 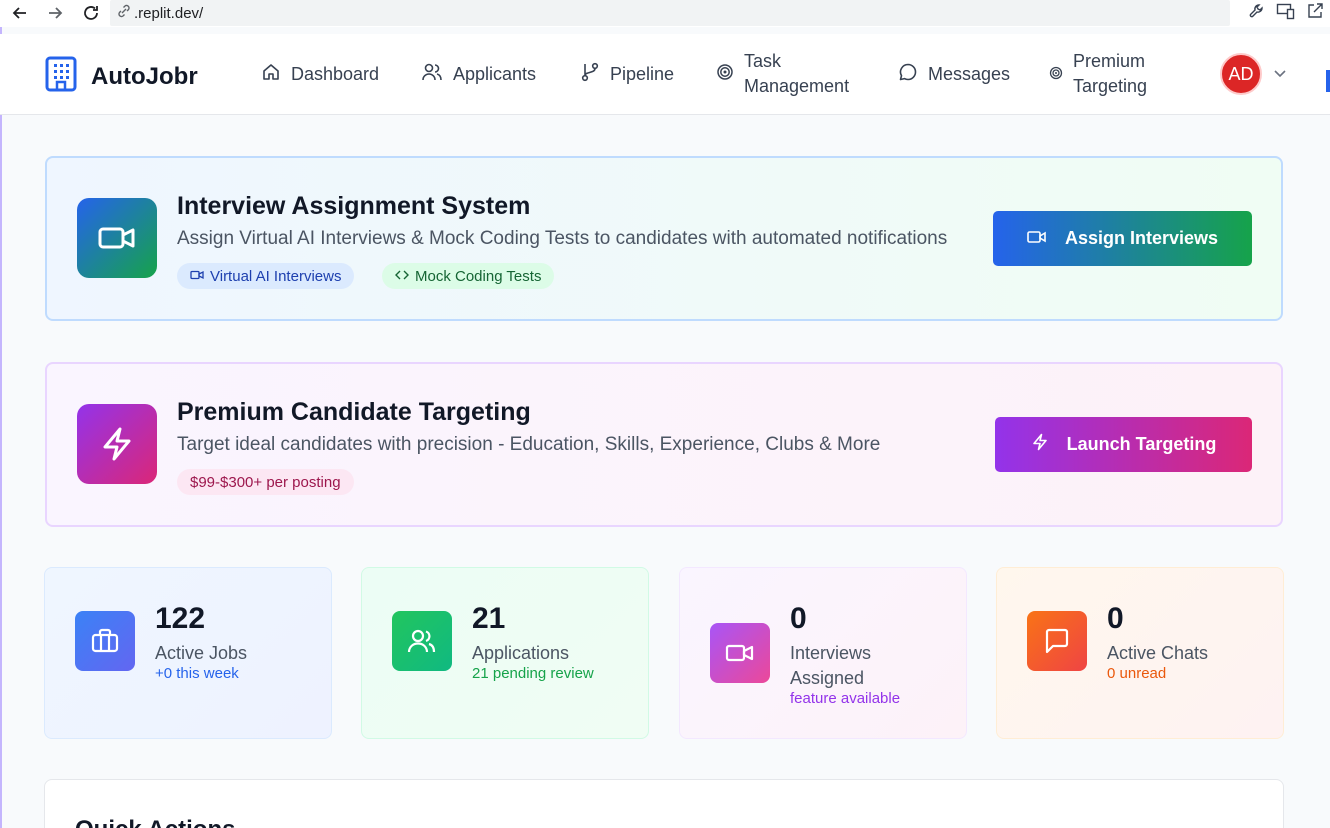 What do you see at coordinates (489, 618) in the screenshot?
I see `stat-value: 21` at bounding box center [489, 618].